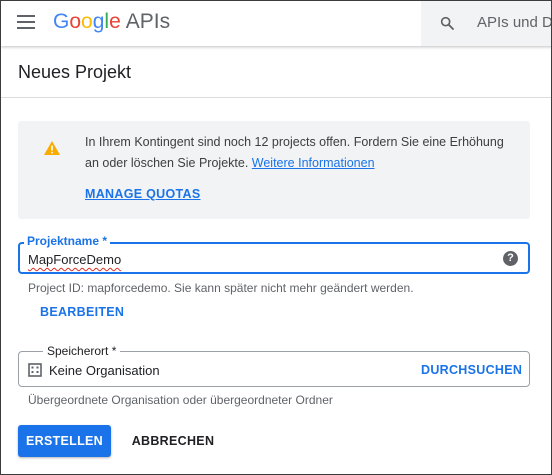 The width and height of the screenshot is (552, 475). What do you see at coordinates (471, 370) in the screenshot?
I see `browse-button: DURCHSUCHEN` at bounding box center [471, 370].